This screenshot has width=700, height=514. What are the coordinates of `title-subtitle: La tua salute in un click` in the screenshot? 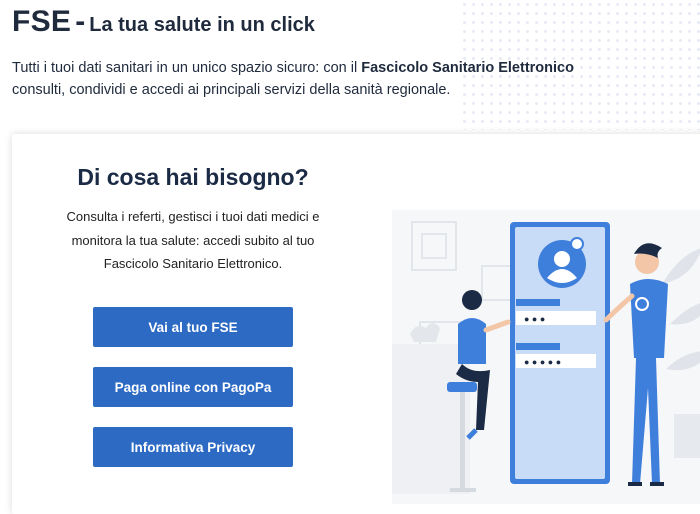 It's located at (202, 25).